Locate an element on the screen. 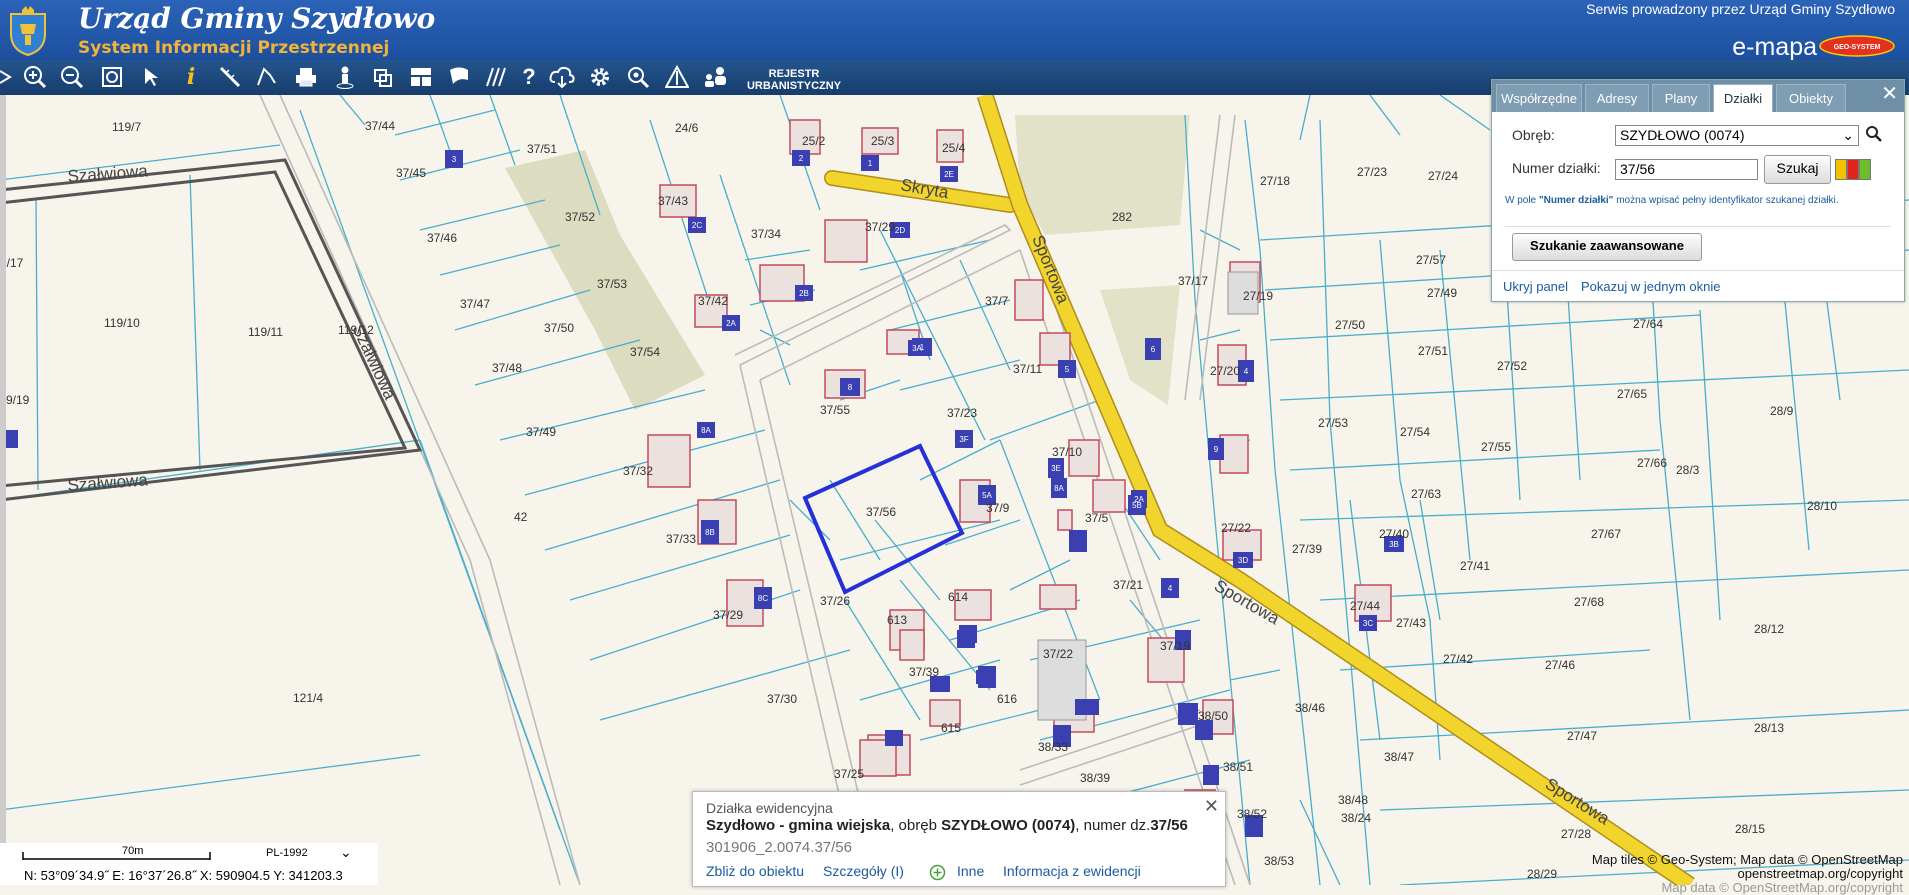 The width and height of the screenshot is (1909, 895). hide-panel-link: Ukryj panel is located at coordinates (1535, 286).